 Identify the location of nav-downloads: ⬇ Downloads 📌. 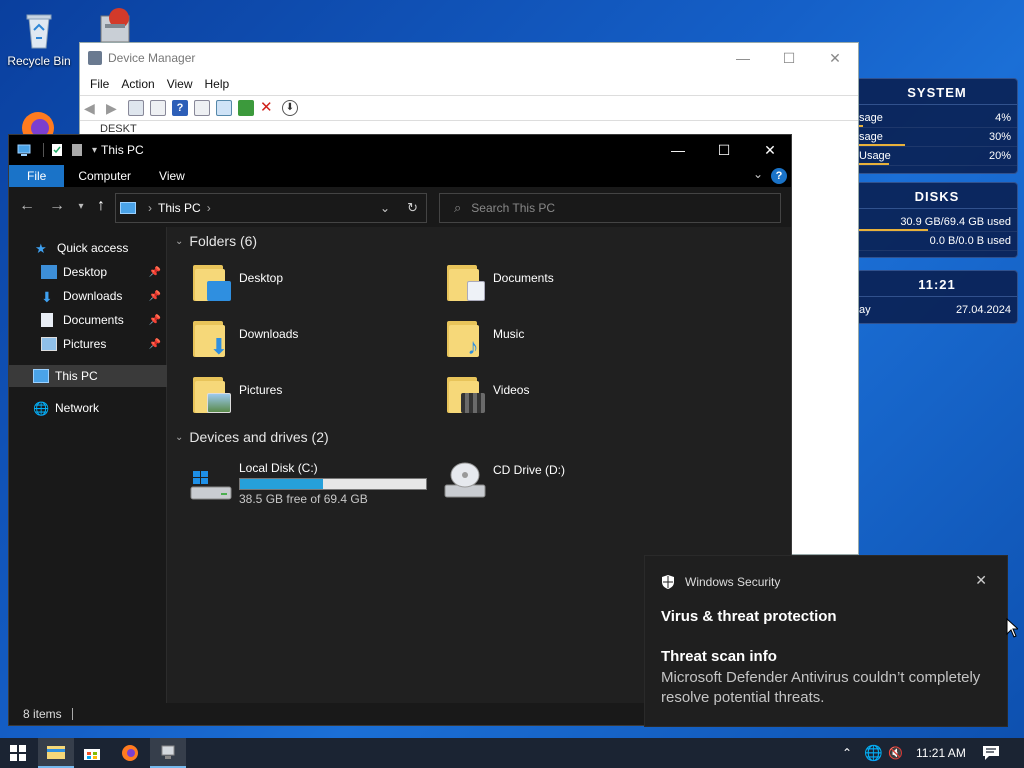
(88, 296).